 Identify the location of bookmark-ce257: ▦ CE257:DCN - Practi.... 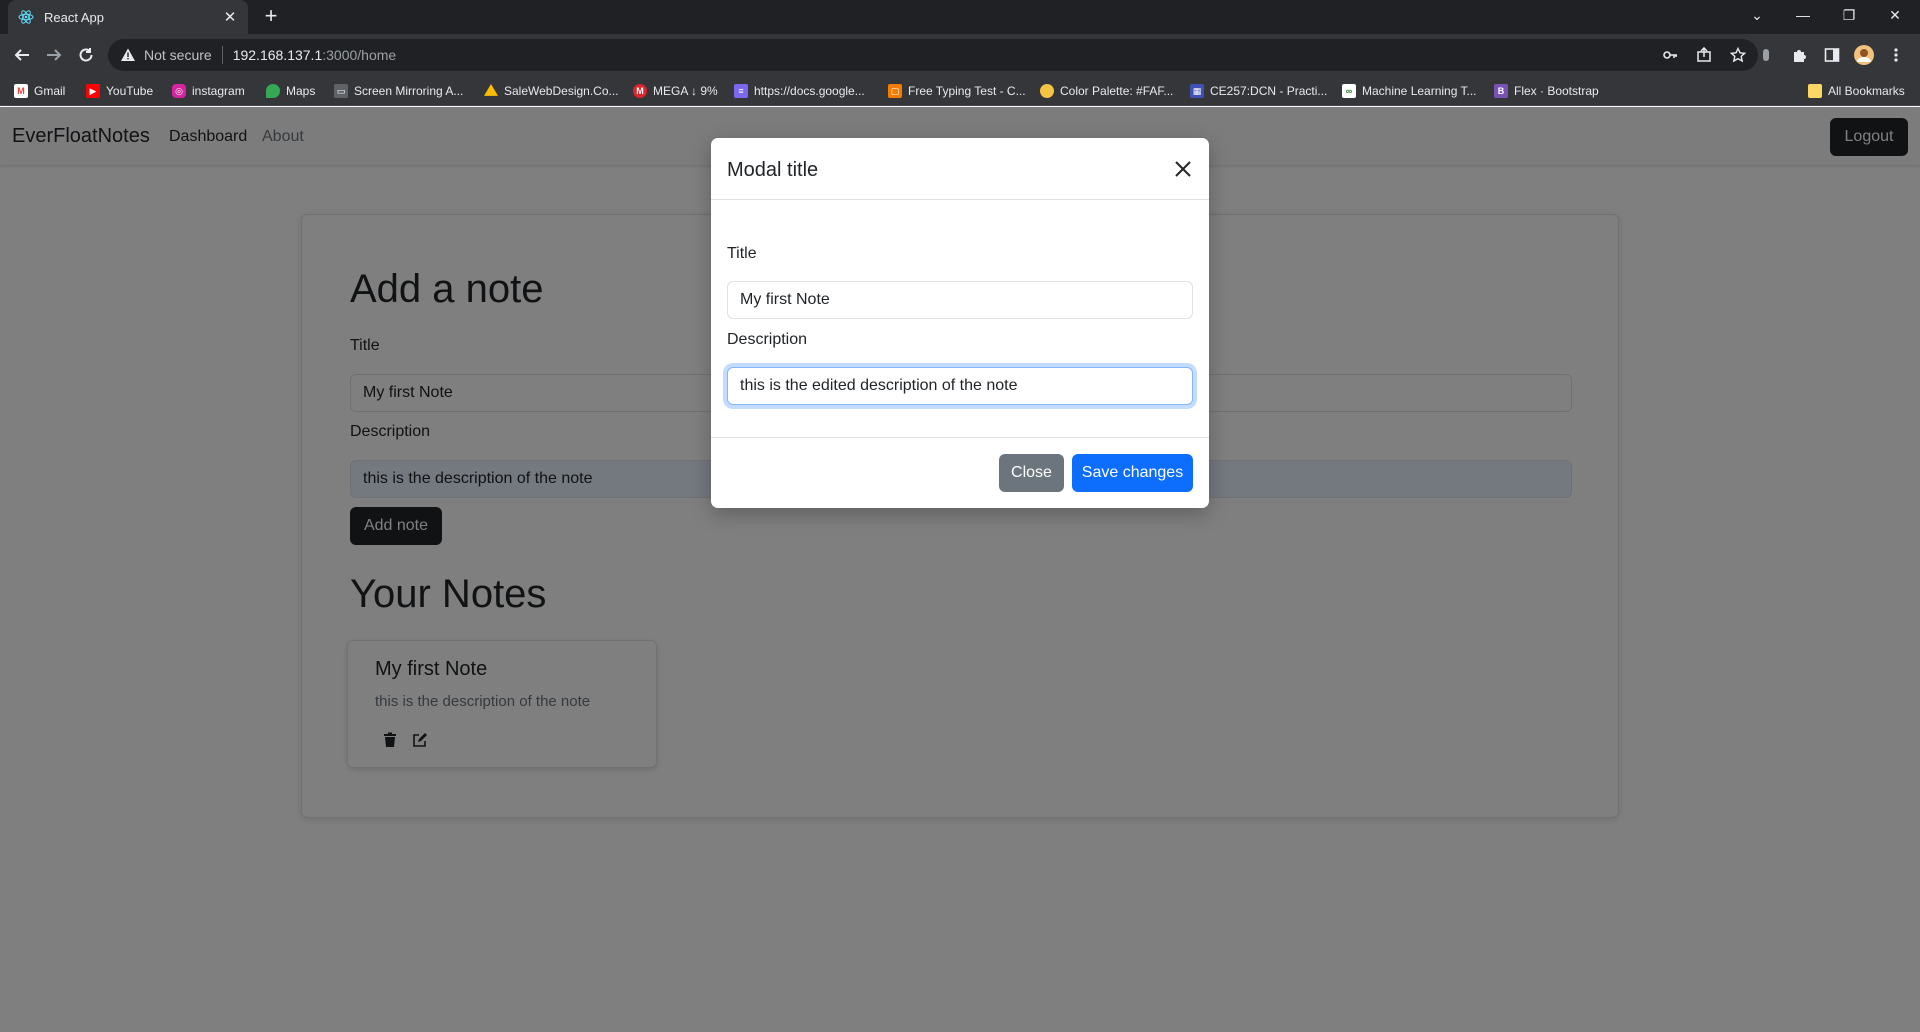
(1258, 91).